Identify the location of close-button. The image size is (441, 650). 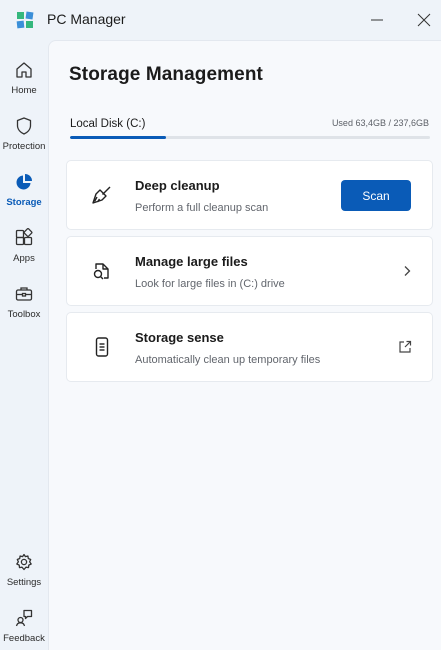
(424, 20).